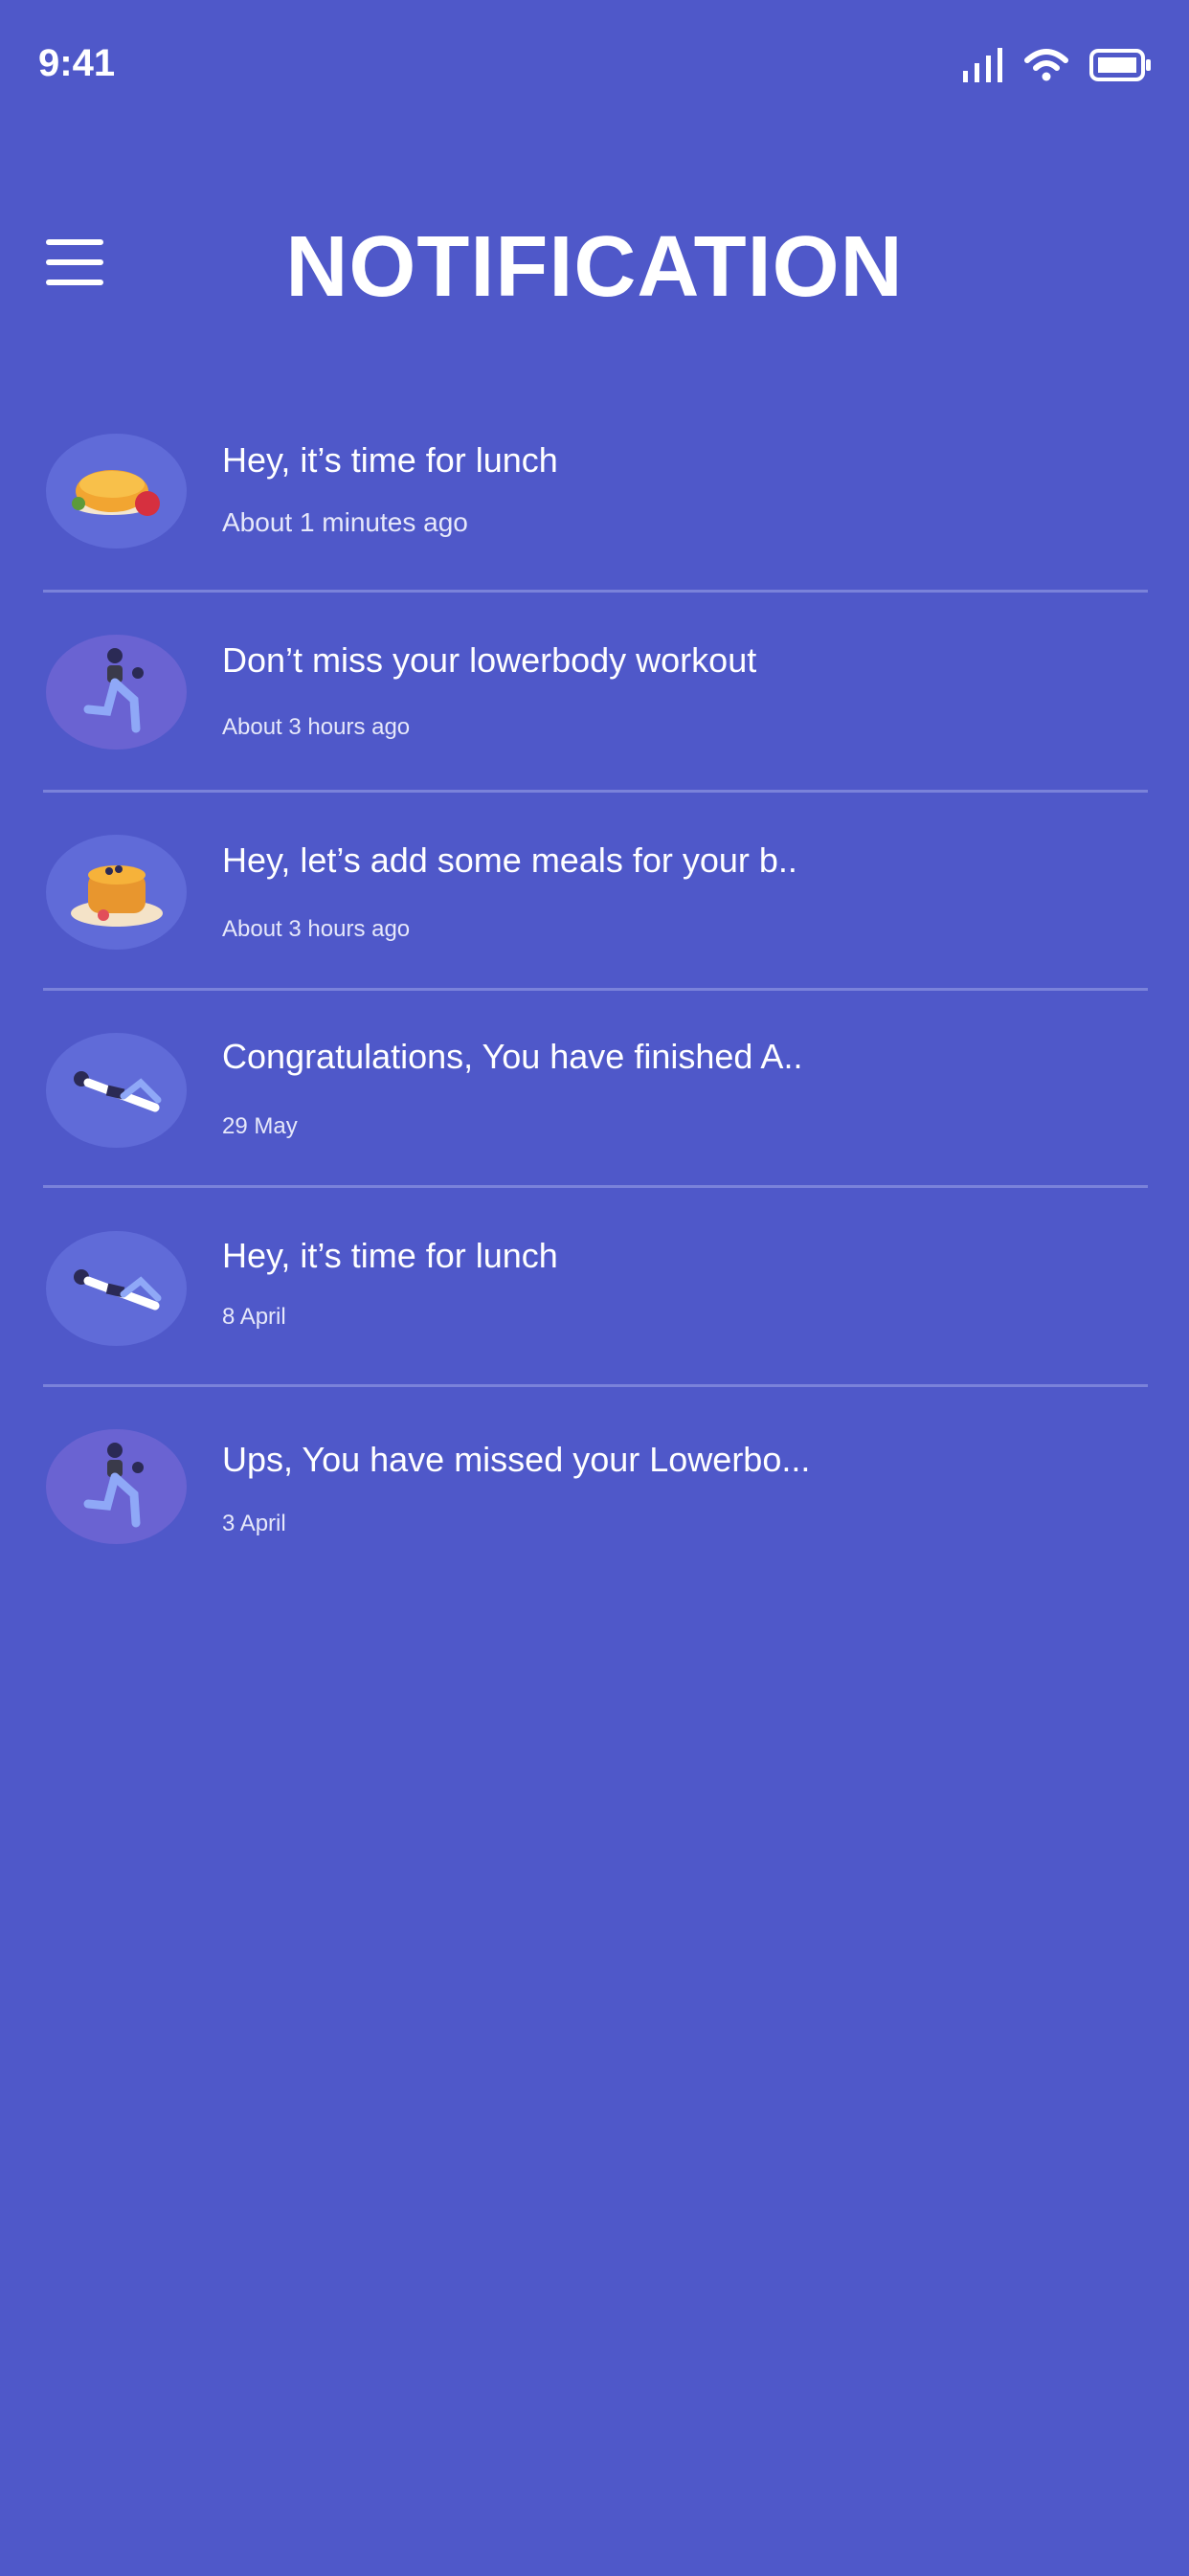 This screenshot has height=2576, width=1189. Describe the element at coordinates (260, 1126) in the screenshot. I see `notification-time: 29 May` at that location.